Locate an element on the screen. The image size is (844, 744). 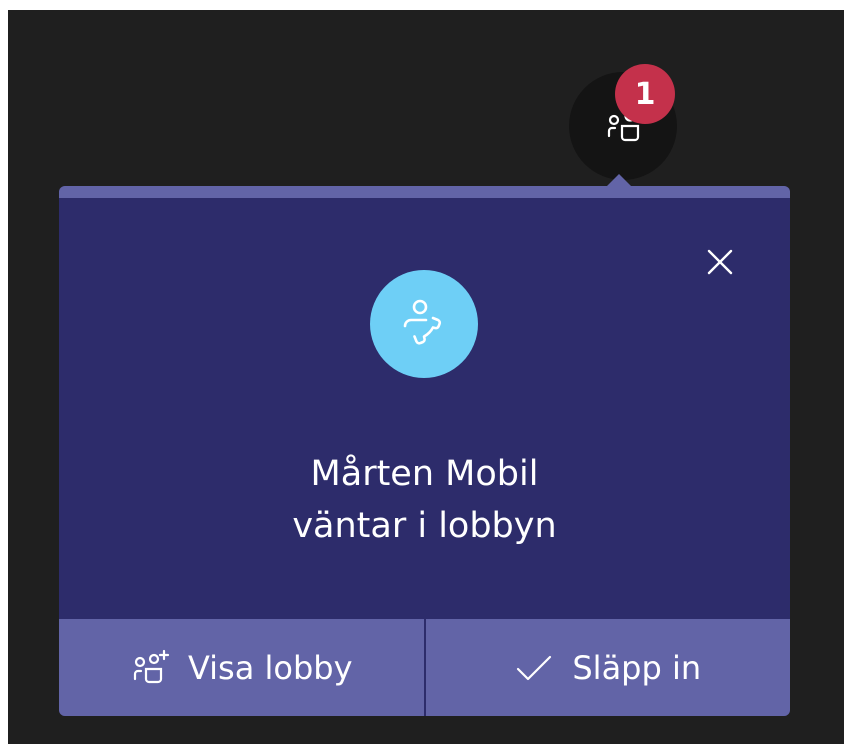
close-button is located at coordinates (720, 262).